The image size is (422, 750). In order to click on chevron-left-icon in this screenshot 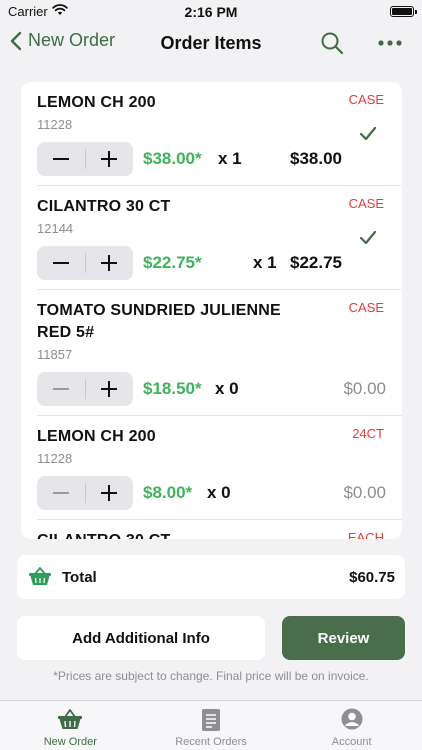, I will do `click(16, 40)`.